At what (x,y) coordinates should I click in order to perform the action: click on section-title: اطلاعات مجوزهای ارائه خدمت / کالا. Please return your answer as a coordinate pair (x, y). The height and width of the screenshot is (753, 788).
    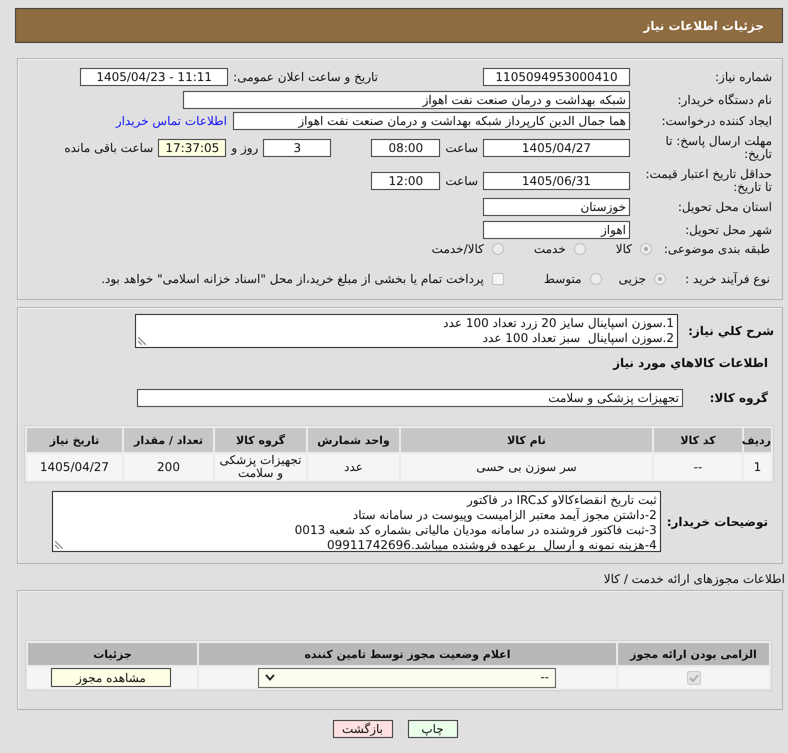
    Looking at the image, I should click on (694, 579).